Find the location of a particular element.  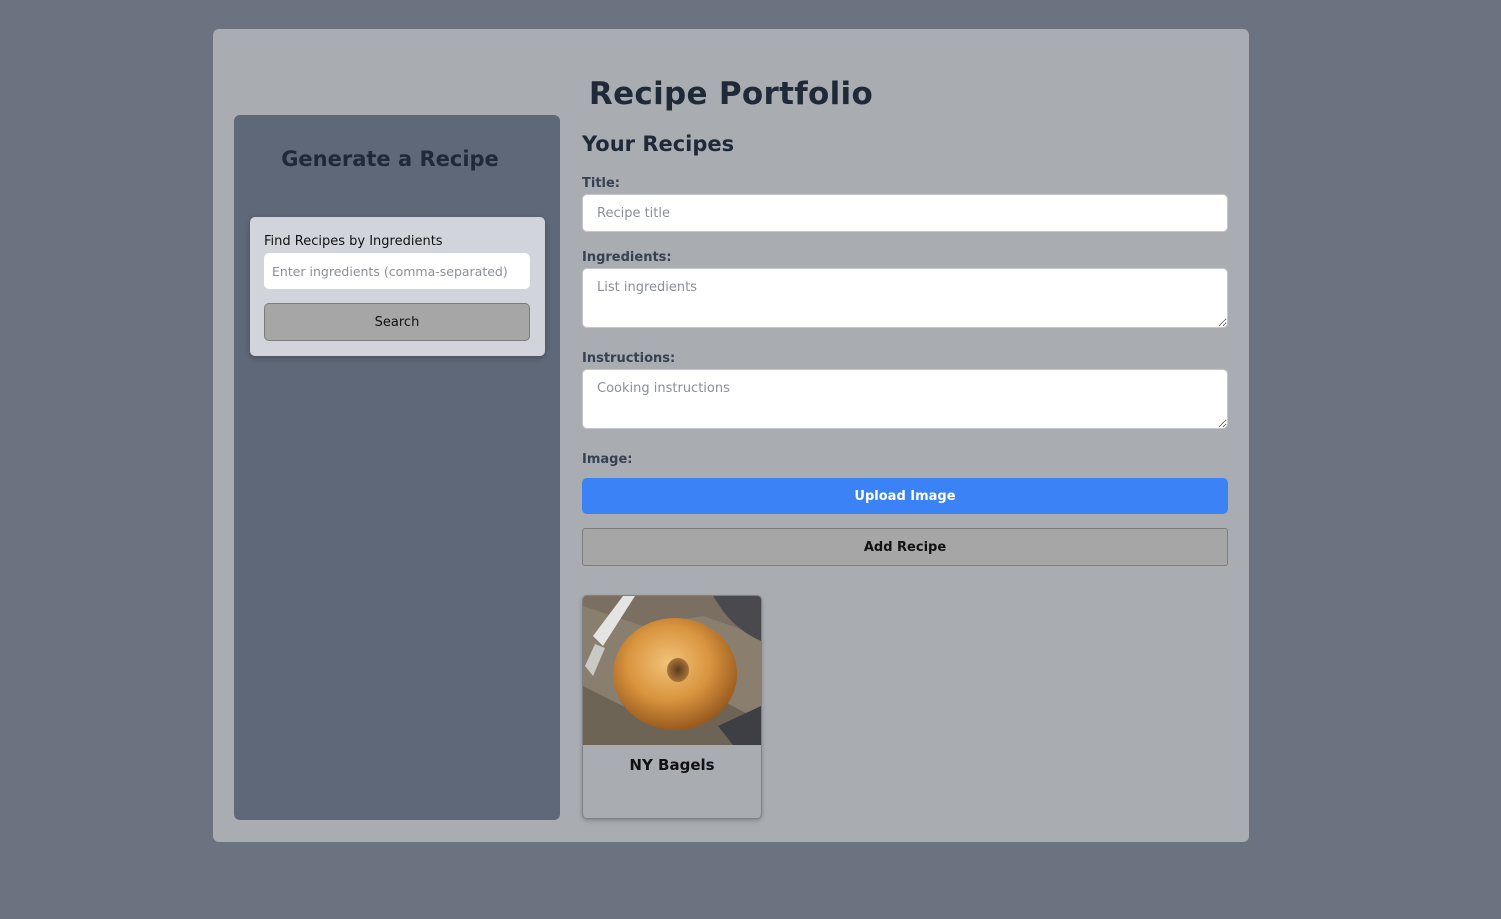

recipe-card-title: NY Bagels is located at coordinates (672, 765).